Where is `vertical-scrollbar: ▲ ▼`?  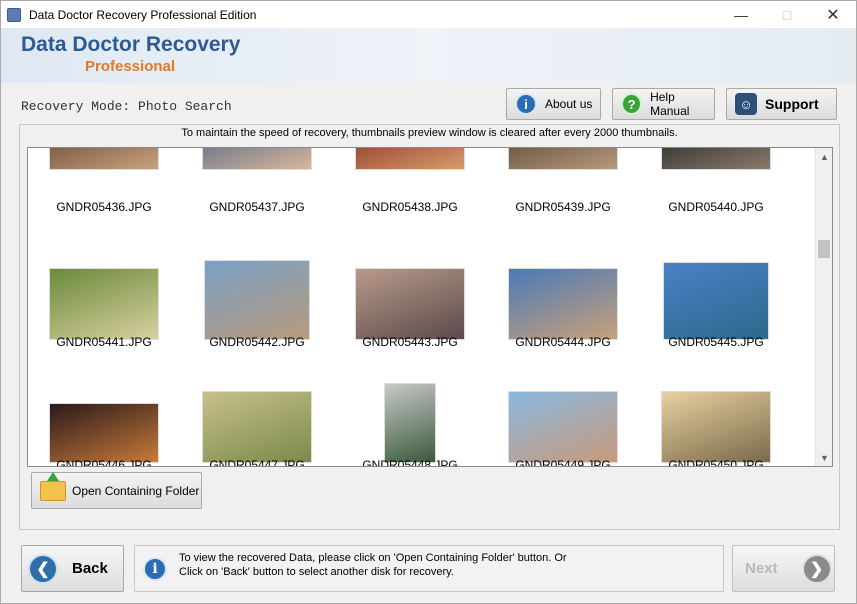 vertical-scrollbar: ▲ ▼ is located at coordinates (823, 307).